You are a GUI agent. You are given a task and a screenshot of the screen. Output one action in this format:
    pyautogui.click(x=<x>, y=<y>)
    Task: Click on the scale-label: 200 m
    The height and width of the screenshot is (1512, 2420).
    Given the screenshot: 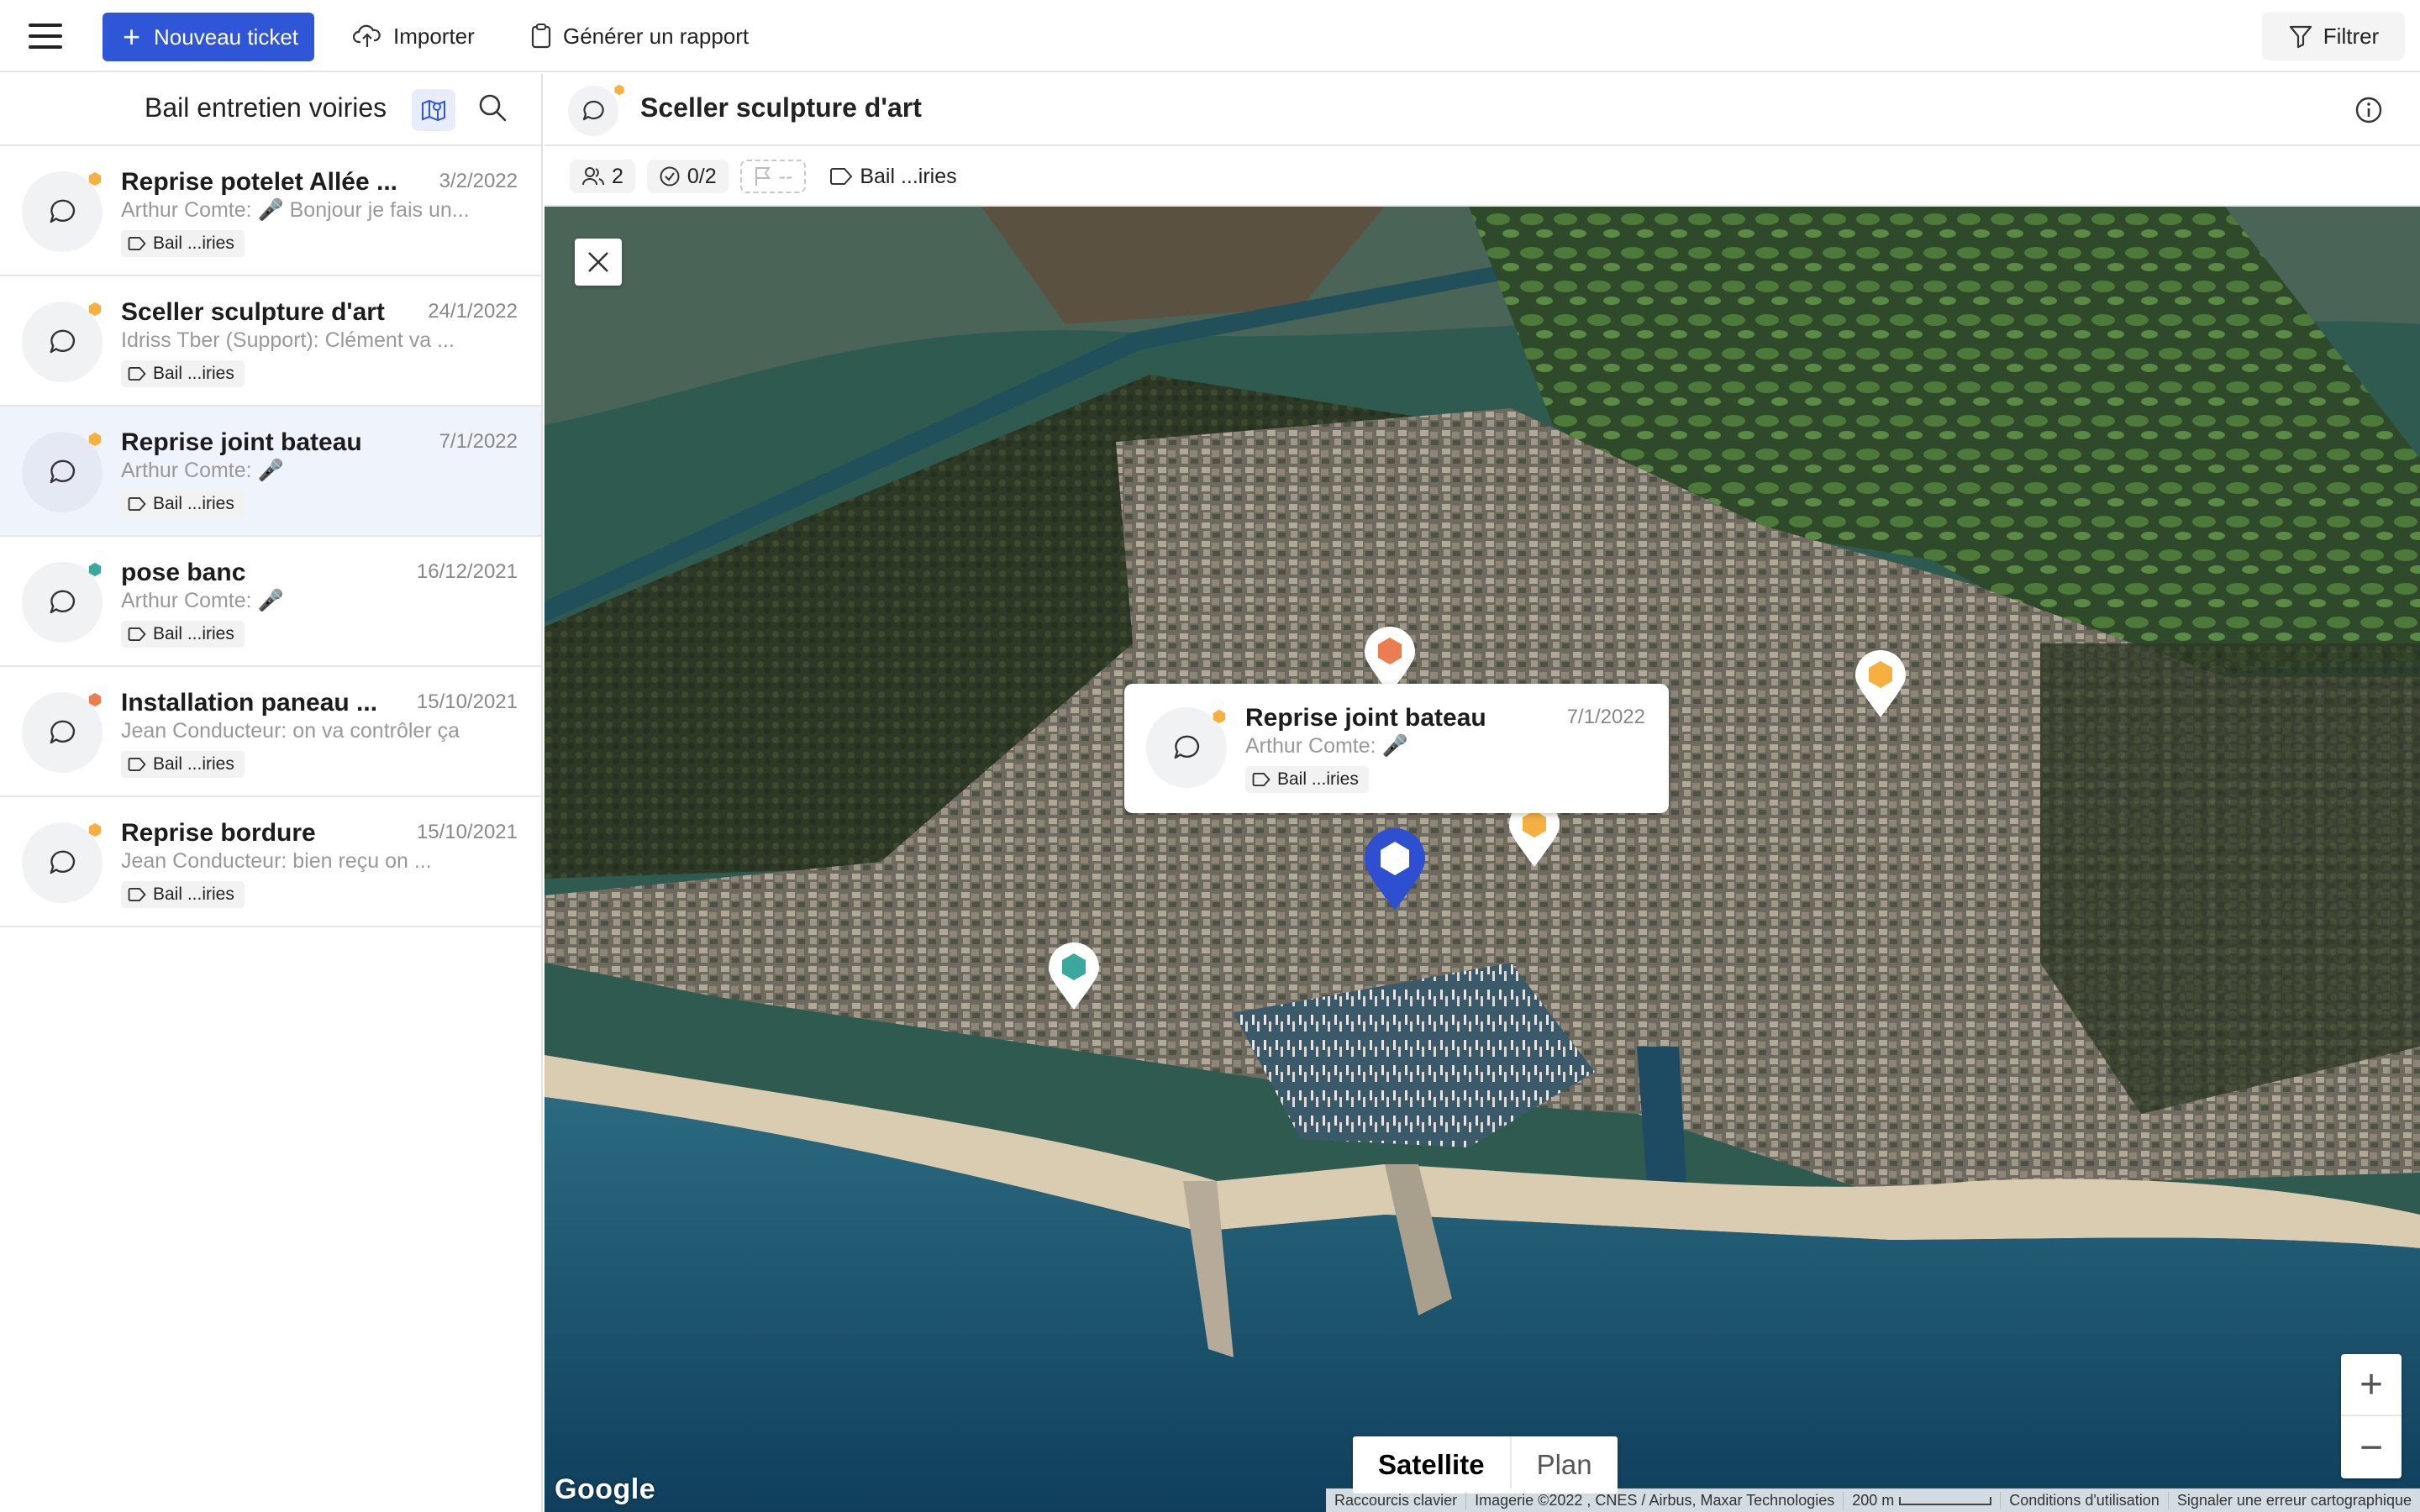 What is the action you would take?
    pyautogui.click(x=1873, y=1500)
    